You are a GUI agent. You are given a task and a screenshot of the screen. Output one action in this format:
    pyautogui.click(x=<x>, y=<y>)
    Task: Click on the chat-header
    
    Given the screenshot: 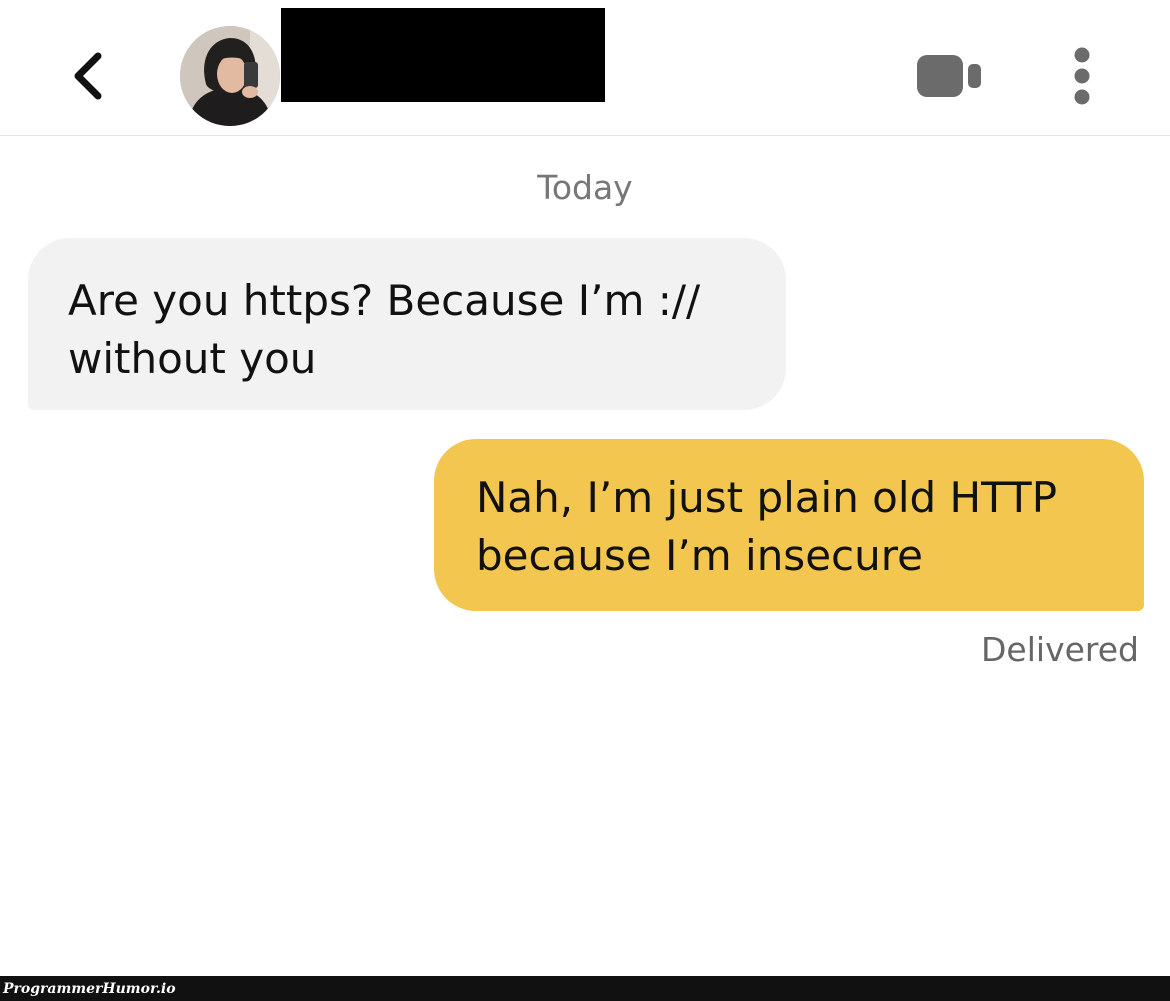 What is the action you would take?
    pyautogui.click(x=585, y=68)
    